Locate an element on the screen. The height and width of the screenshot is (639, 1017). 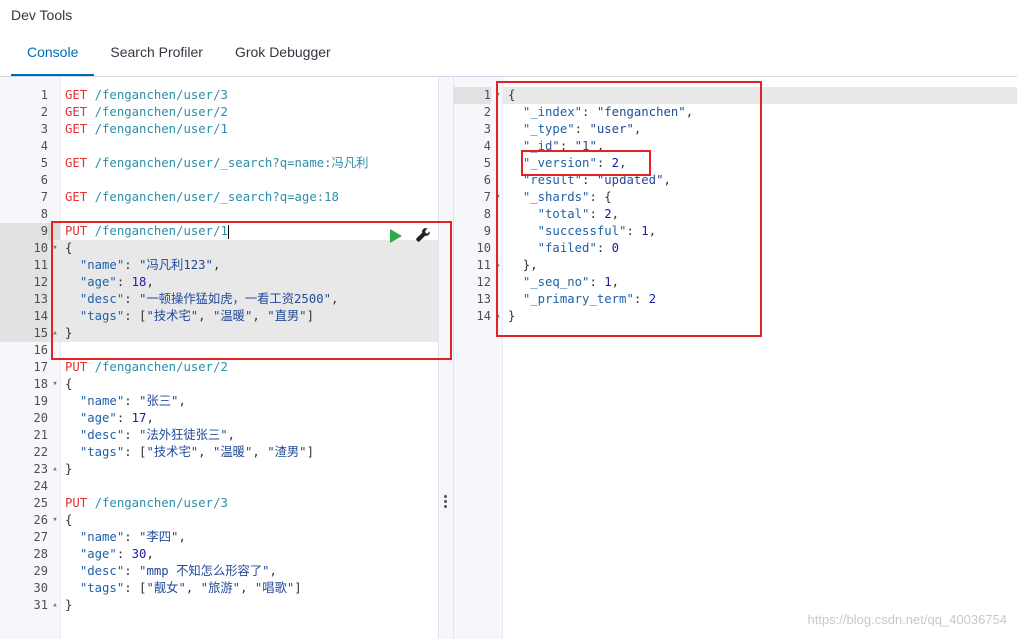
line-number: 11 is located at coordinates (483, 265).